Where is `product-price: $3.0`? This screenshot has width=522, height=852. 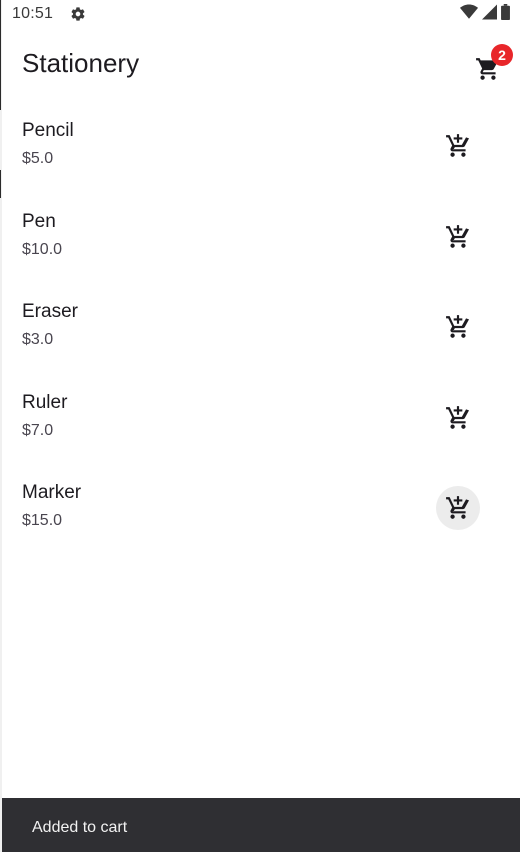 product-price: $3.0 is located at coordinates (38, 340).